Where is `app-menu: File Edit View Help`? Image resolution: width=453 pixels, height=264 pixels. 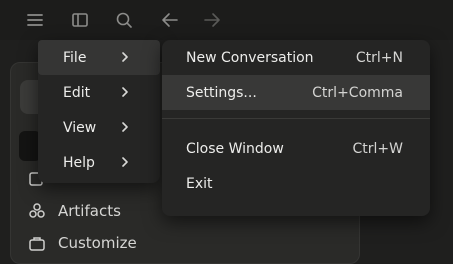 app-menu: File Edit View Help is located at coordinates (99, 111).